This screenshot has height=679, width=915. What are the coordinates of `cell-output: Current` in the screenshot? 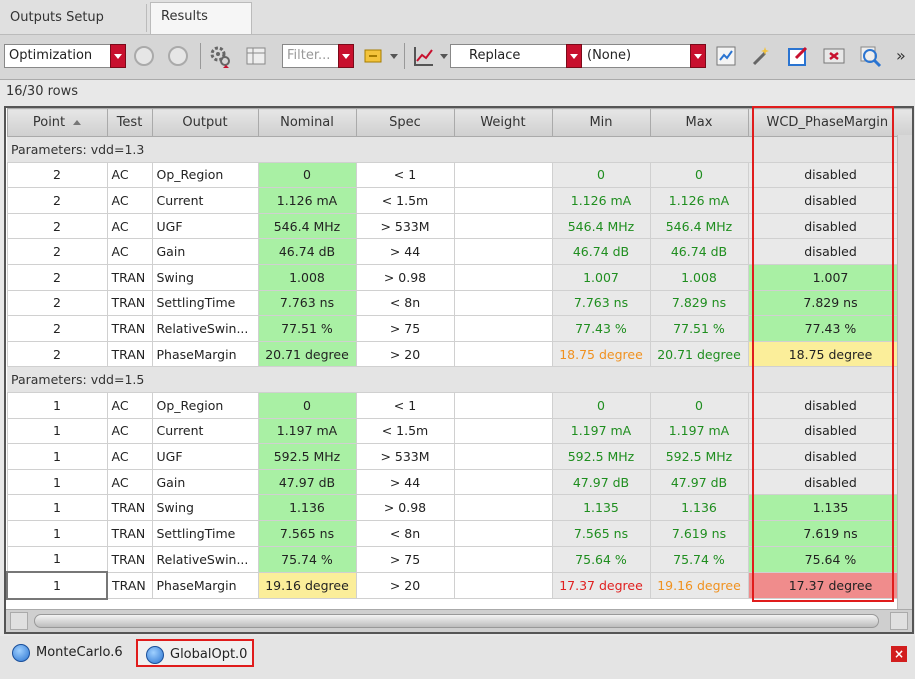 It's located at (205, 431).